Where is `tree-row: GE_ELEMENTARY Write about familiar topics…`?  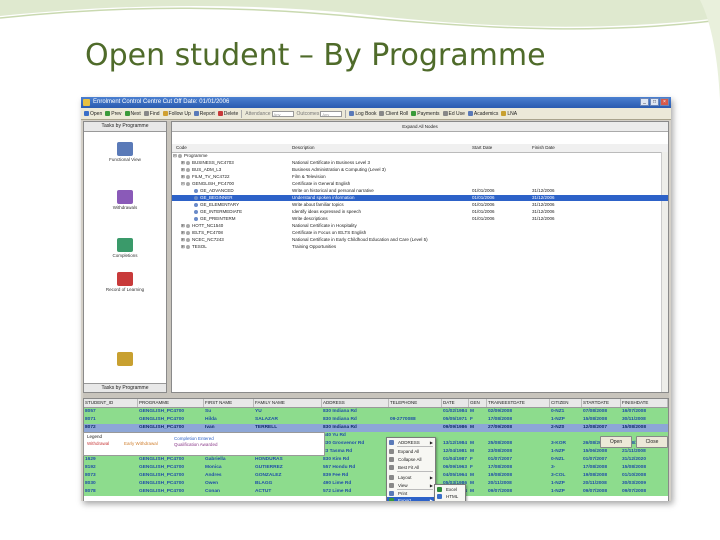 tree-row: GE_ELEMENTARY Write about familiar topics… is located at coordinates (420, 205).